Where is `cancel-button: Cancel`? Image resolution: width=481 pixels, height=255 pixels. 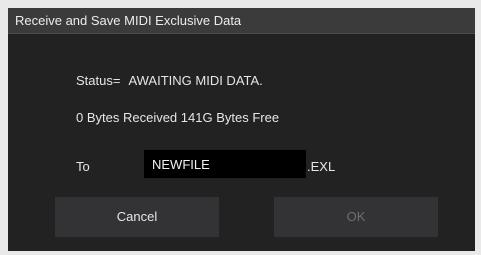 cancel-button: Cancel is located at coordinates (137, 217).